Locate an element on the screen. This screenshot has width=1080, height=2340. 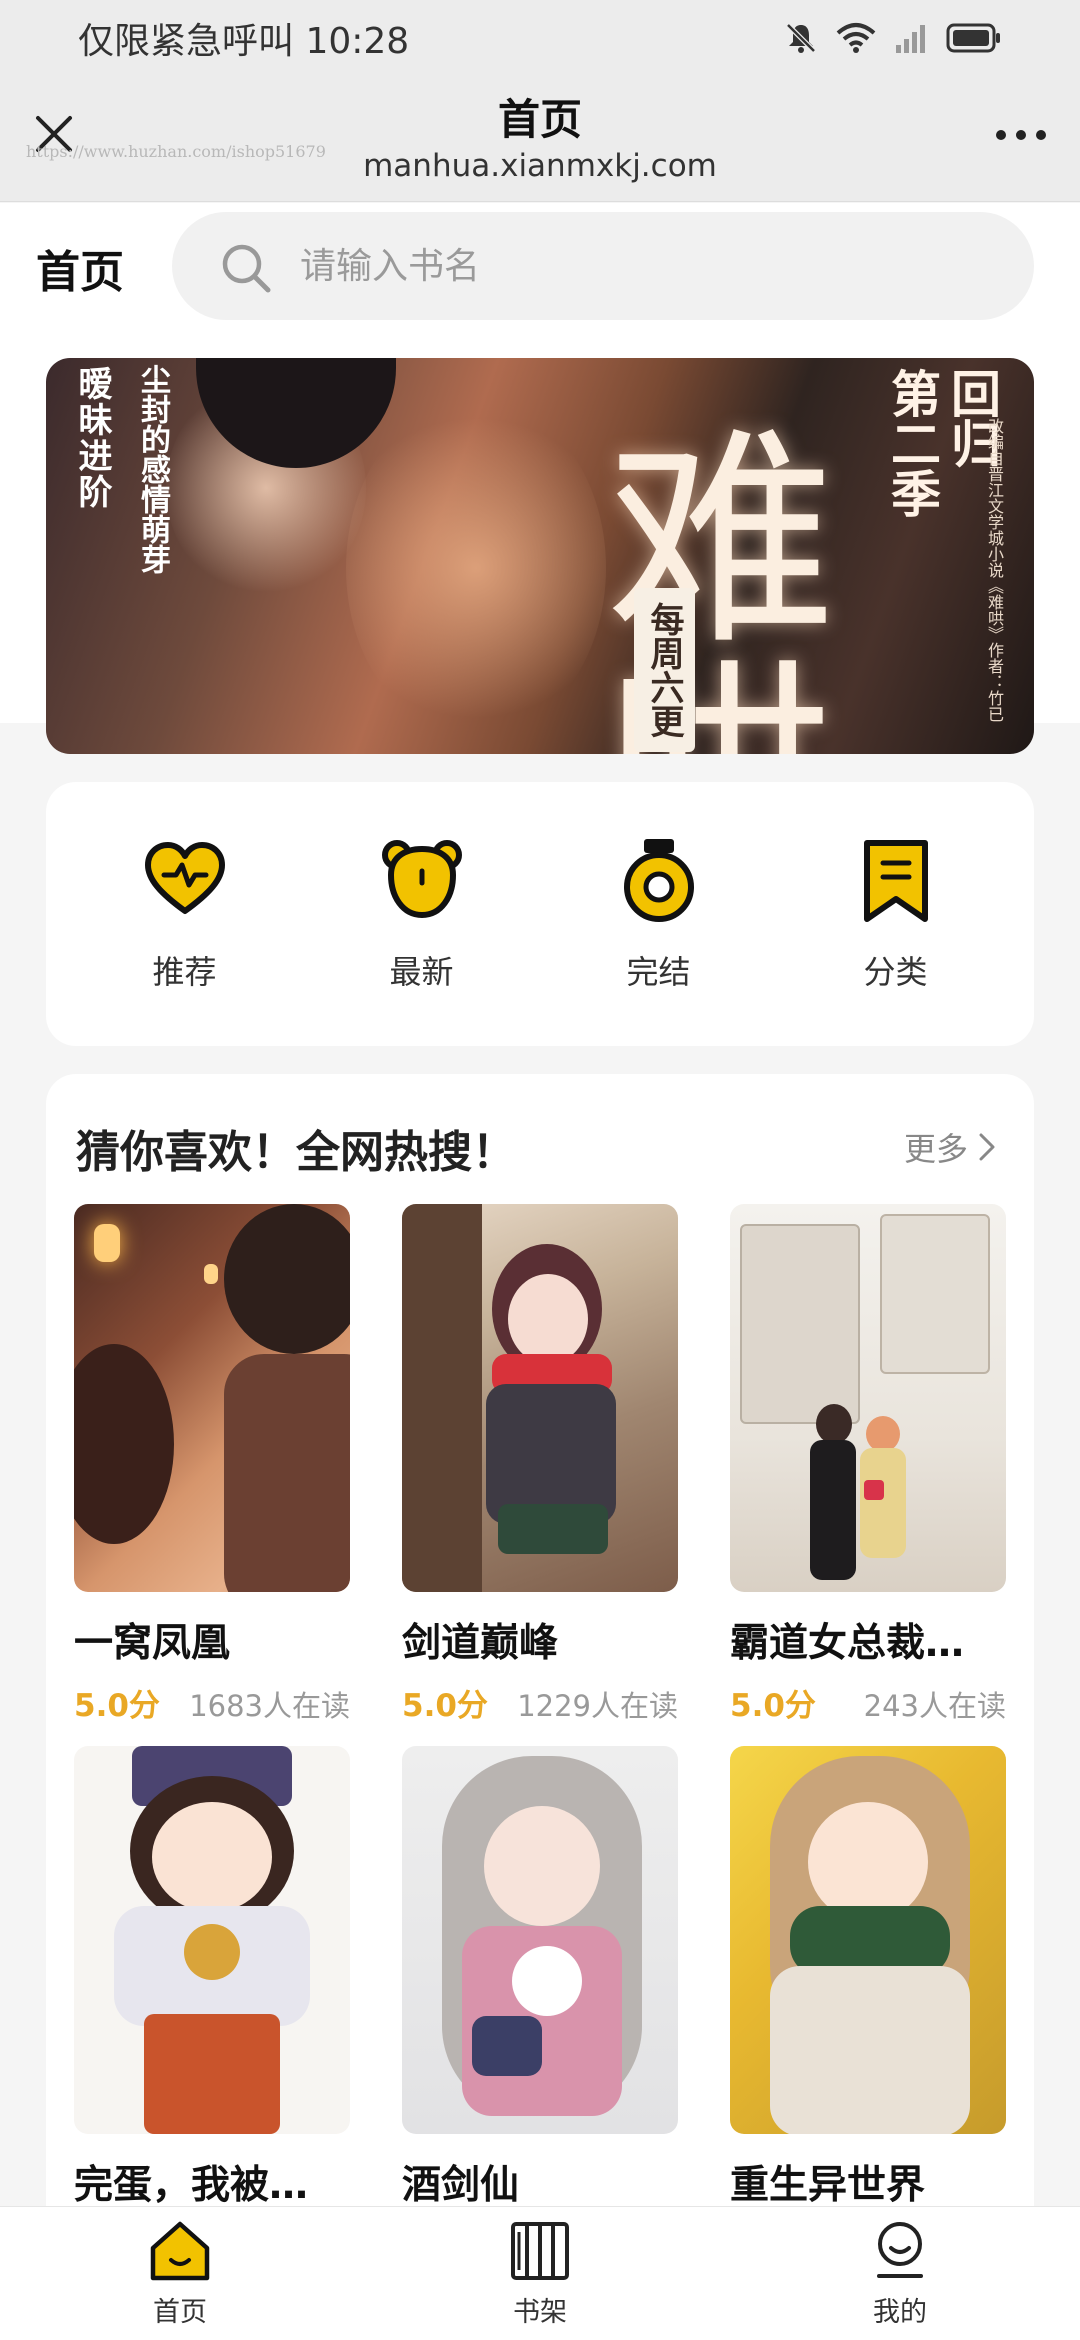
category-latest: 最新 is located at coordinates (422, 914).